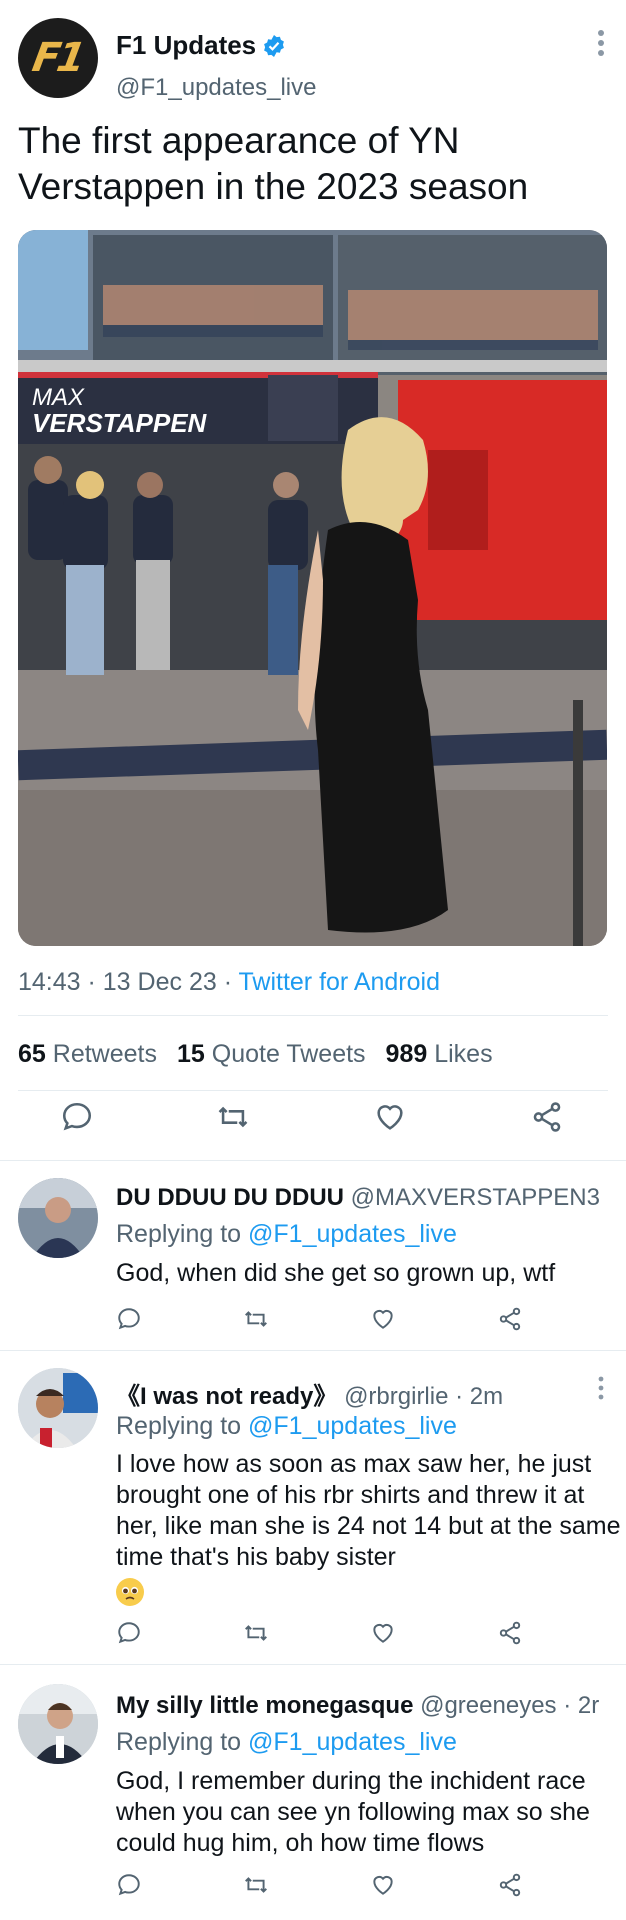 The width and height of the screenshot is (626, 1920). Describe the element at coordinates (475, 1197) in the screenshot. I see `reply-author-handle: @MAXVERSTAPPEN3` at that location.